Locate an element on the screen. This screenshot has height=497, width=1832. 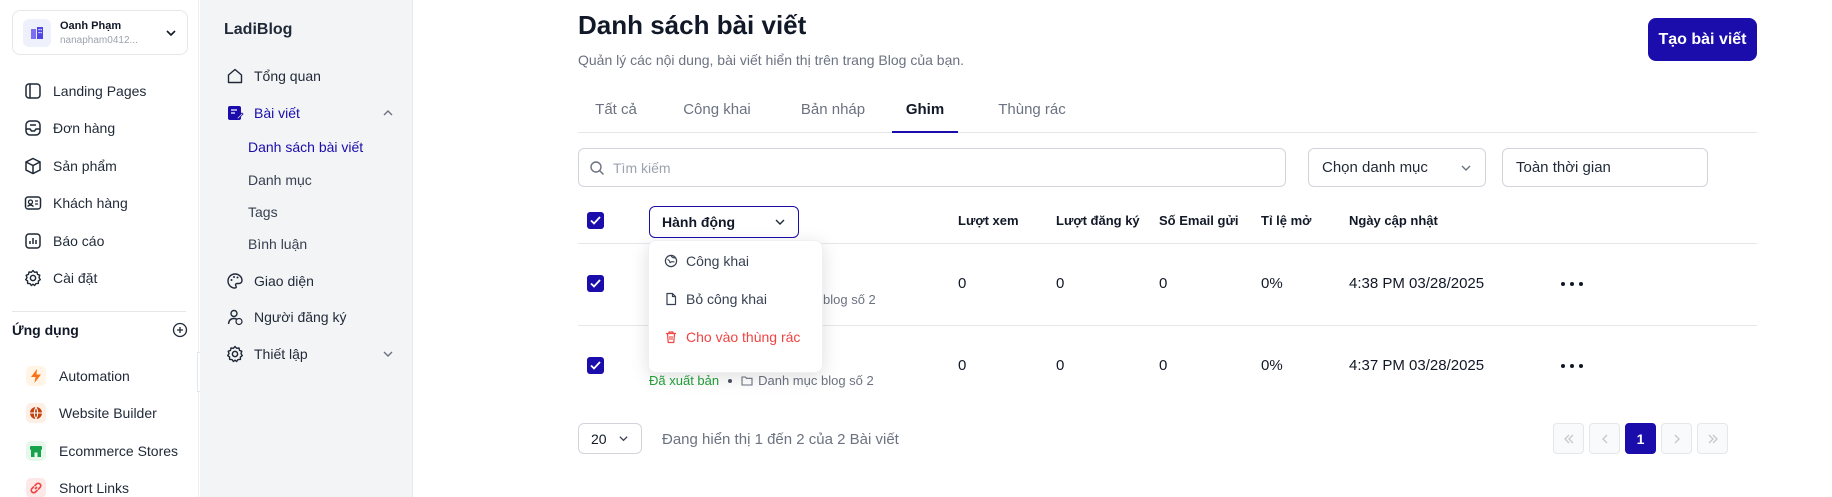
tab-public: Công khai is located at coordinates (717, 109).